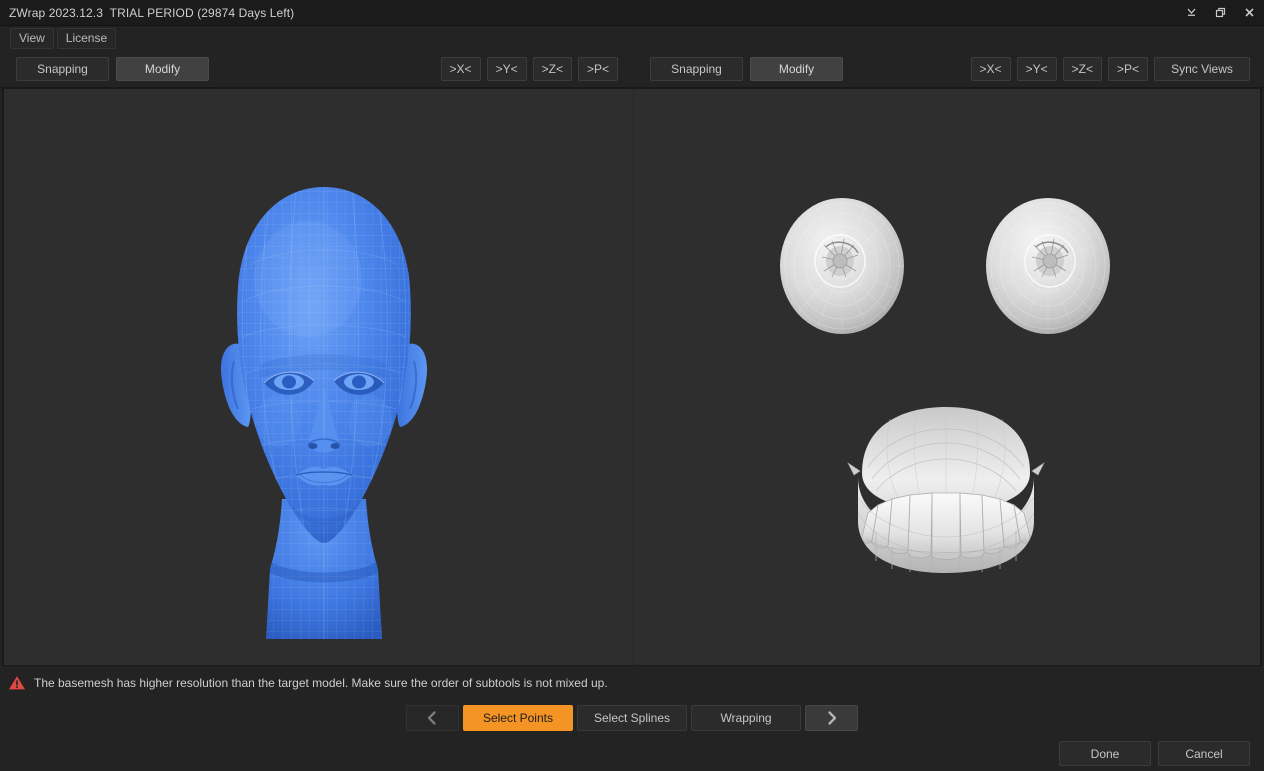 Image resolution: width=1264 pixels, height=771 pixels. I want to click on right-axis-y-button: >Y<, so click(1036, 68).